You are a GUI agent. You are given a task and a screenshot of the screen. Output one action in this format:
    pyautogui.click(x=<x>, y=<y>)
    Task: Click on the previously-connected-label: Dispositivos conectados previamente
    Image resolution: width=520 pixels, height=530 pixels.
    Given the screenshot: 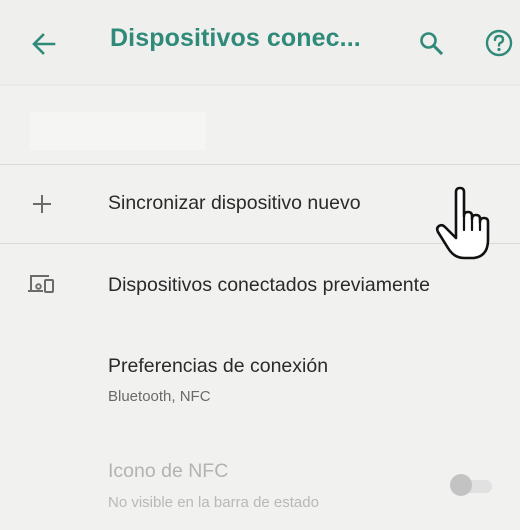 What is the action you would take?
    pyautogui.click(x=269, y=285)
    